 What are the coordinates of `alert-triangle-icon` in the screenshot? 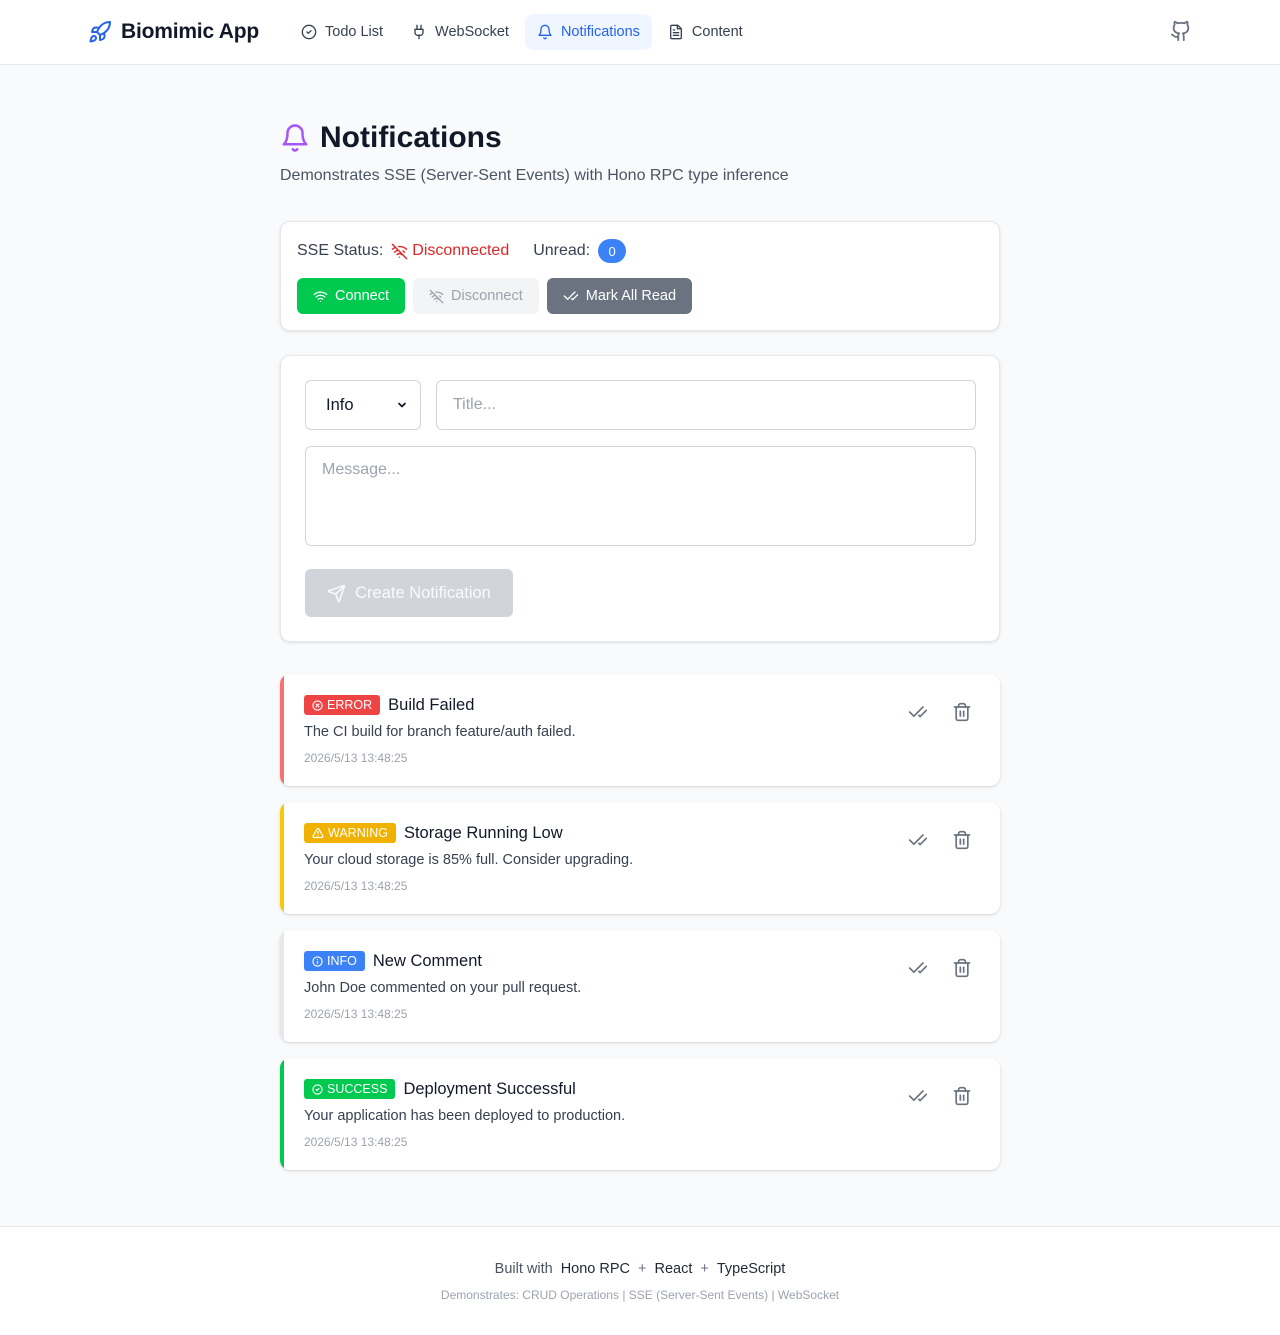 It's located at (318, 833).